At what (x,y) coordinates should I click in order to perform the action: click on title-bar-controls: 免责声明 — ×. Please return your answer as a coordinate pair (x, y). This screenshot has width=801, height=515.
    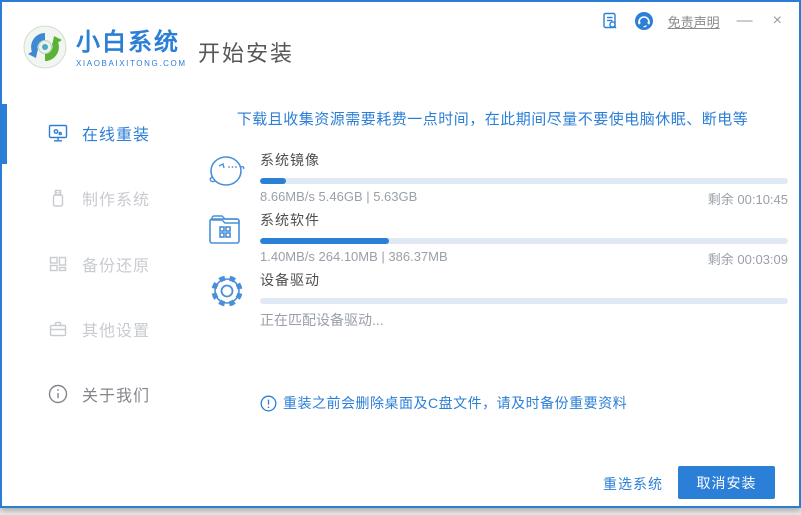
    Looking at the image, I should click on (692, 21).